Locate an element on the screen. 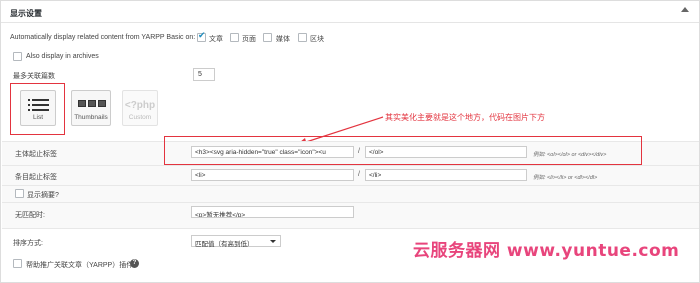 This screenshot has height=283, width=700. template-custom-label: Custom is located at coordinates (140, 117).